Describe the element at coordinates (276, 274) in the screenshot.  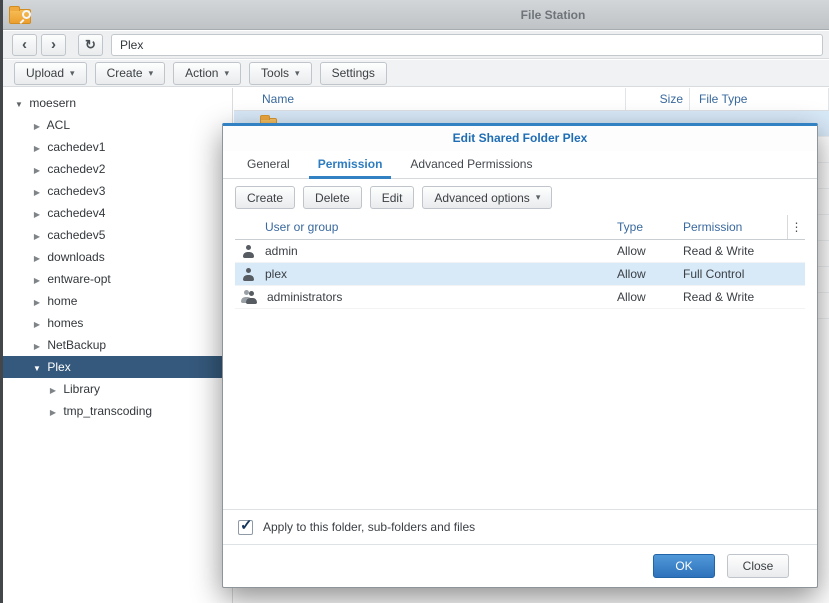
I see `user-name: plex` at that location.